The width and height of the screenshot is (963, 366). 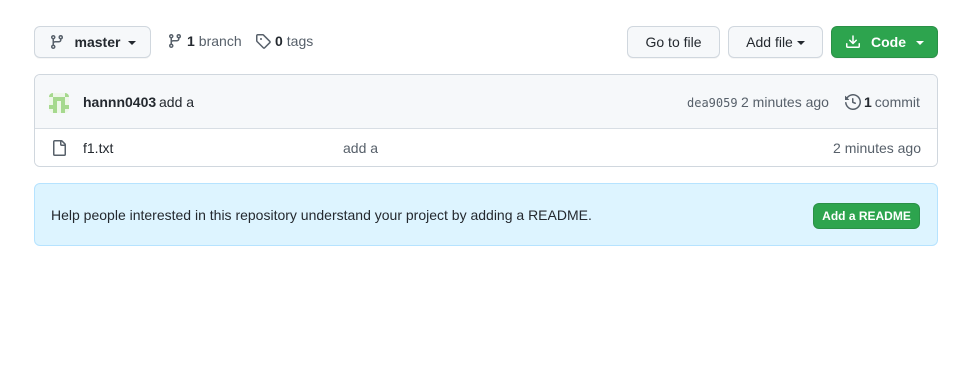 I want to click on commit-author: hannn0403, so click(x=119, y=102).